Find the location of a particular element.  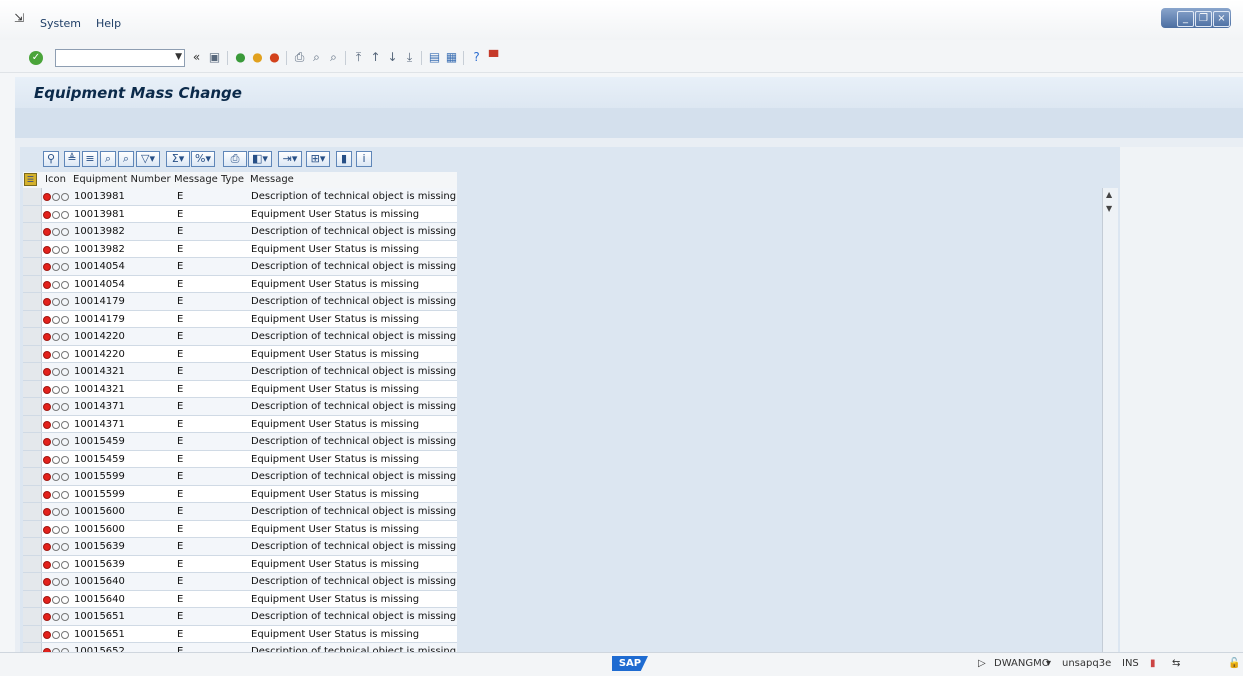

information-icon: i is located at coordinates (364, 159).